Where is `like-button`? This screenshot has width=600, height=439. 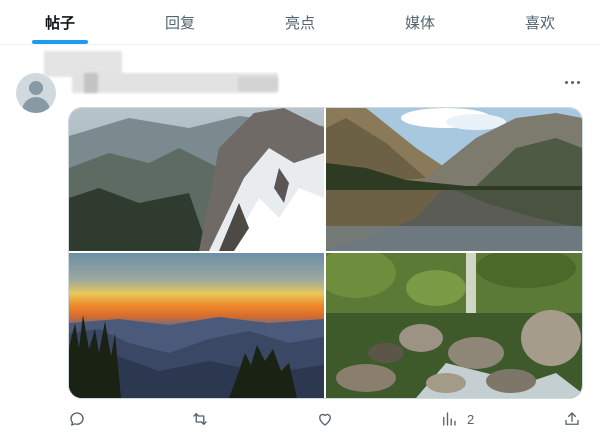
like-button is located at coordinates (325, 419).